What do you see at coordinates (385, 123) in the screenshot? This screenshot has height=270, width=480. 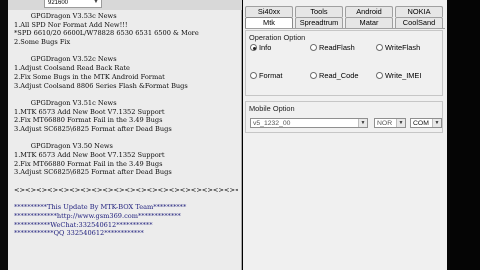 I see `flash-type-value: NOR` at bounding box center [385, 123].